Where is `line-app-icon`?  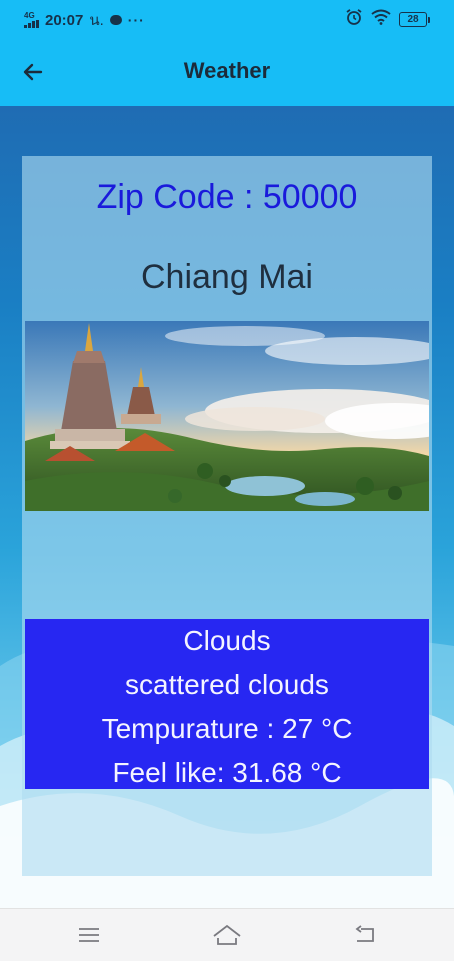
line-app-icon is located at coordinates (115, 20).